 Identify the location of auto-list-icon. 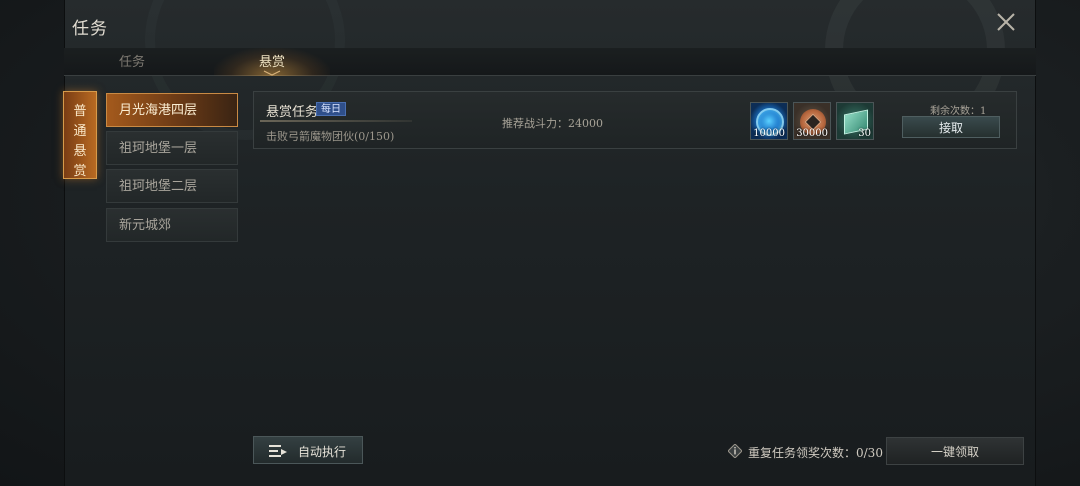
(278, 451).